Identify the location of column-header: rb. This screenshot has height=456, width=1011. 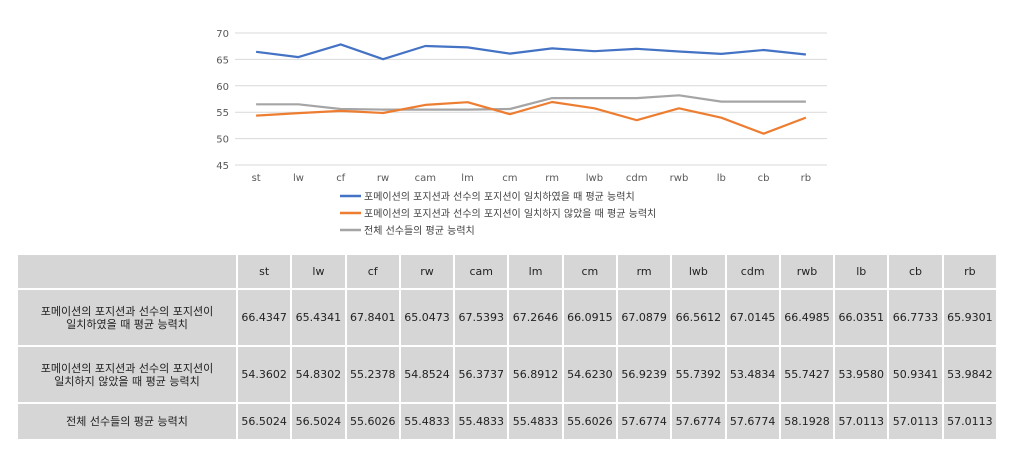
(969, 271).